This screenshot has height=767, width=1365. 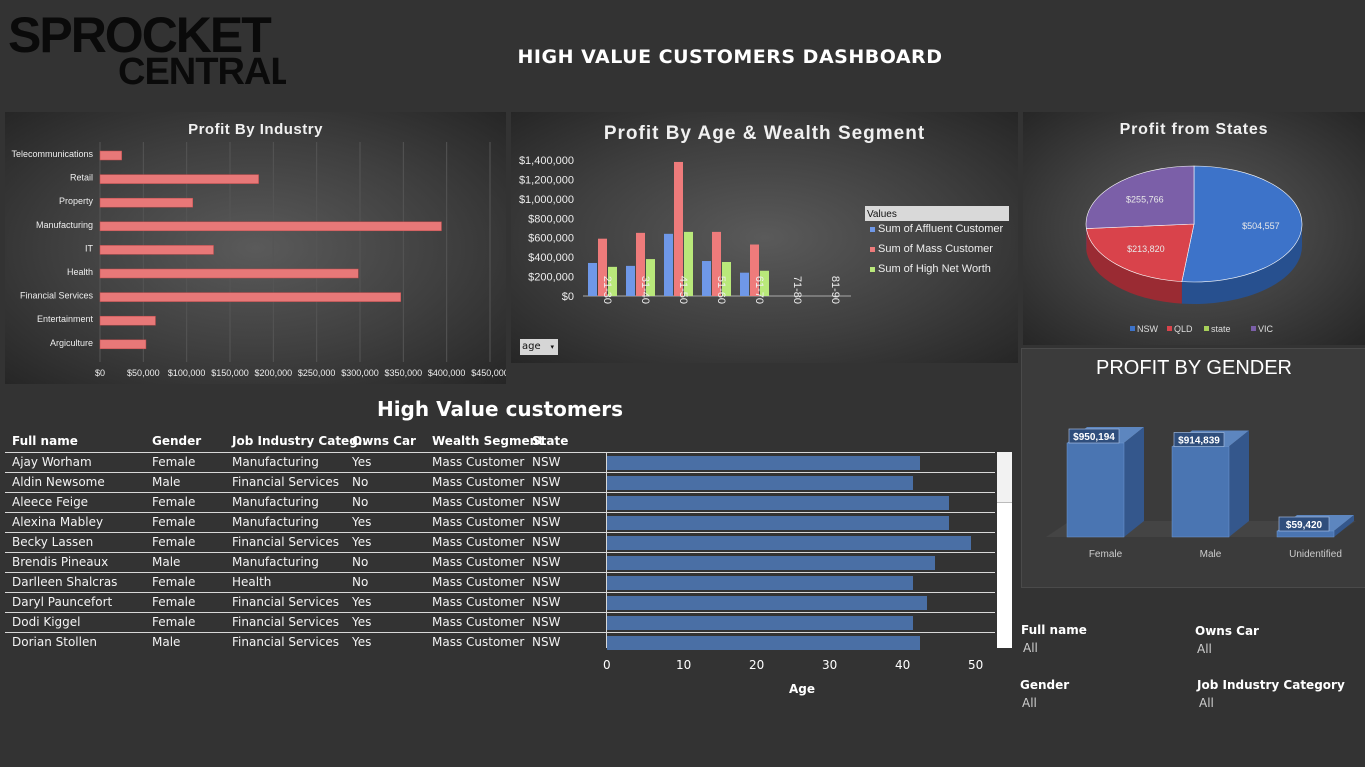 I want to click on industry-x-tick: $200,000, so click(x=274, y=373).